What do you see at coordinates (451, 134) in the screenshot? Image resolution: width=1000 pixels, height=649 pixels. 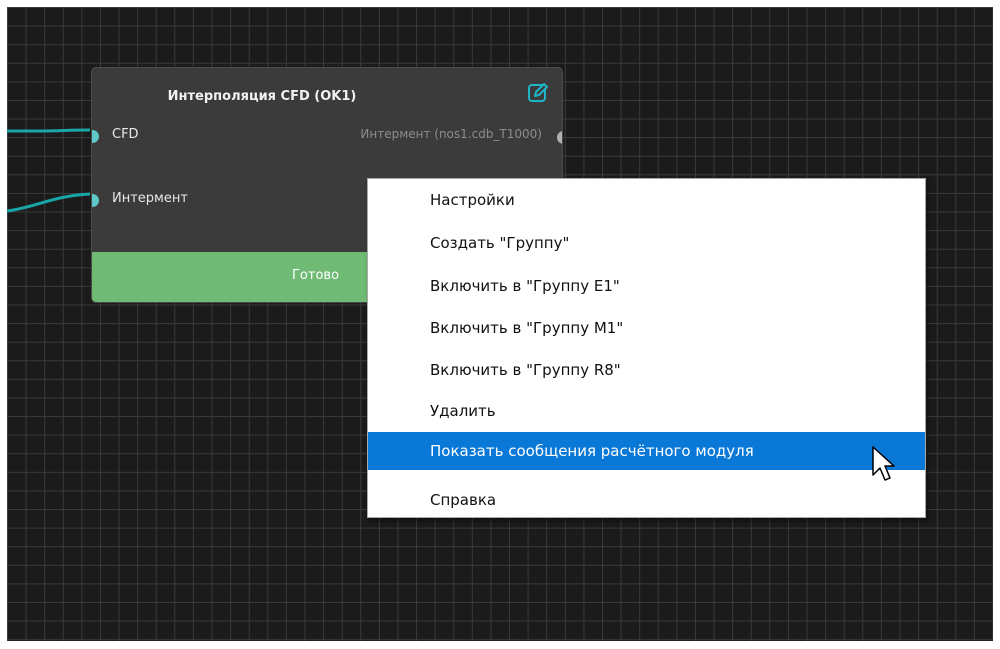 I see `output-label: Интермент (nos1.cdb_T1000)` at bounding box center [451, 134].